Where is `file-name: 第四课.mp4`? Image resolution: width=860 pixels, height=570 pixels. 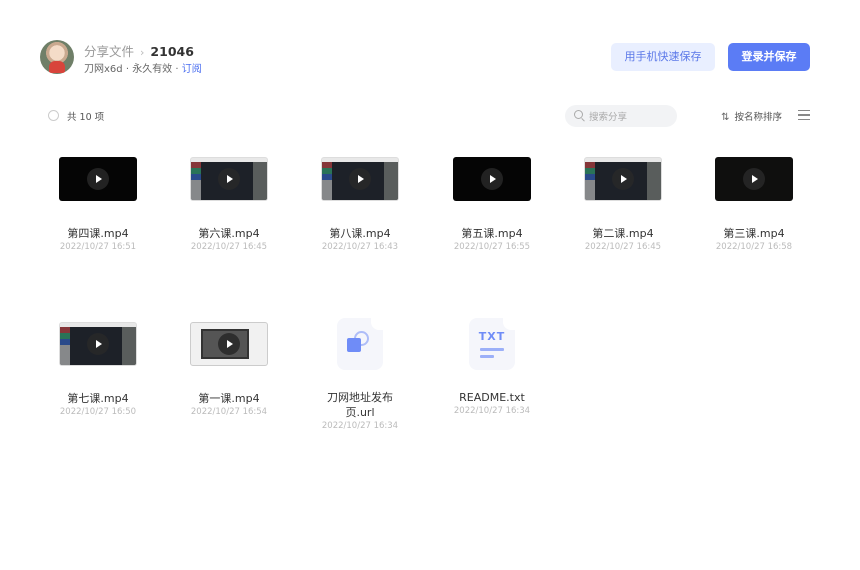 file-name: 第四课.mp4 is located at coordinates (98, 233).